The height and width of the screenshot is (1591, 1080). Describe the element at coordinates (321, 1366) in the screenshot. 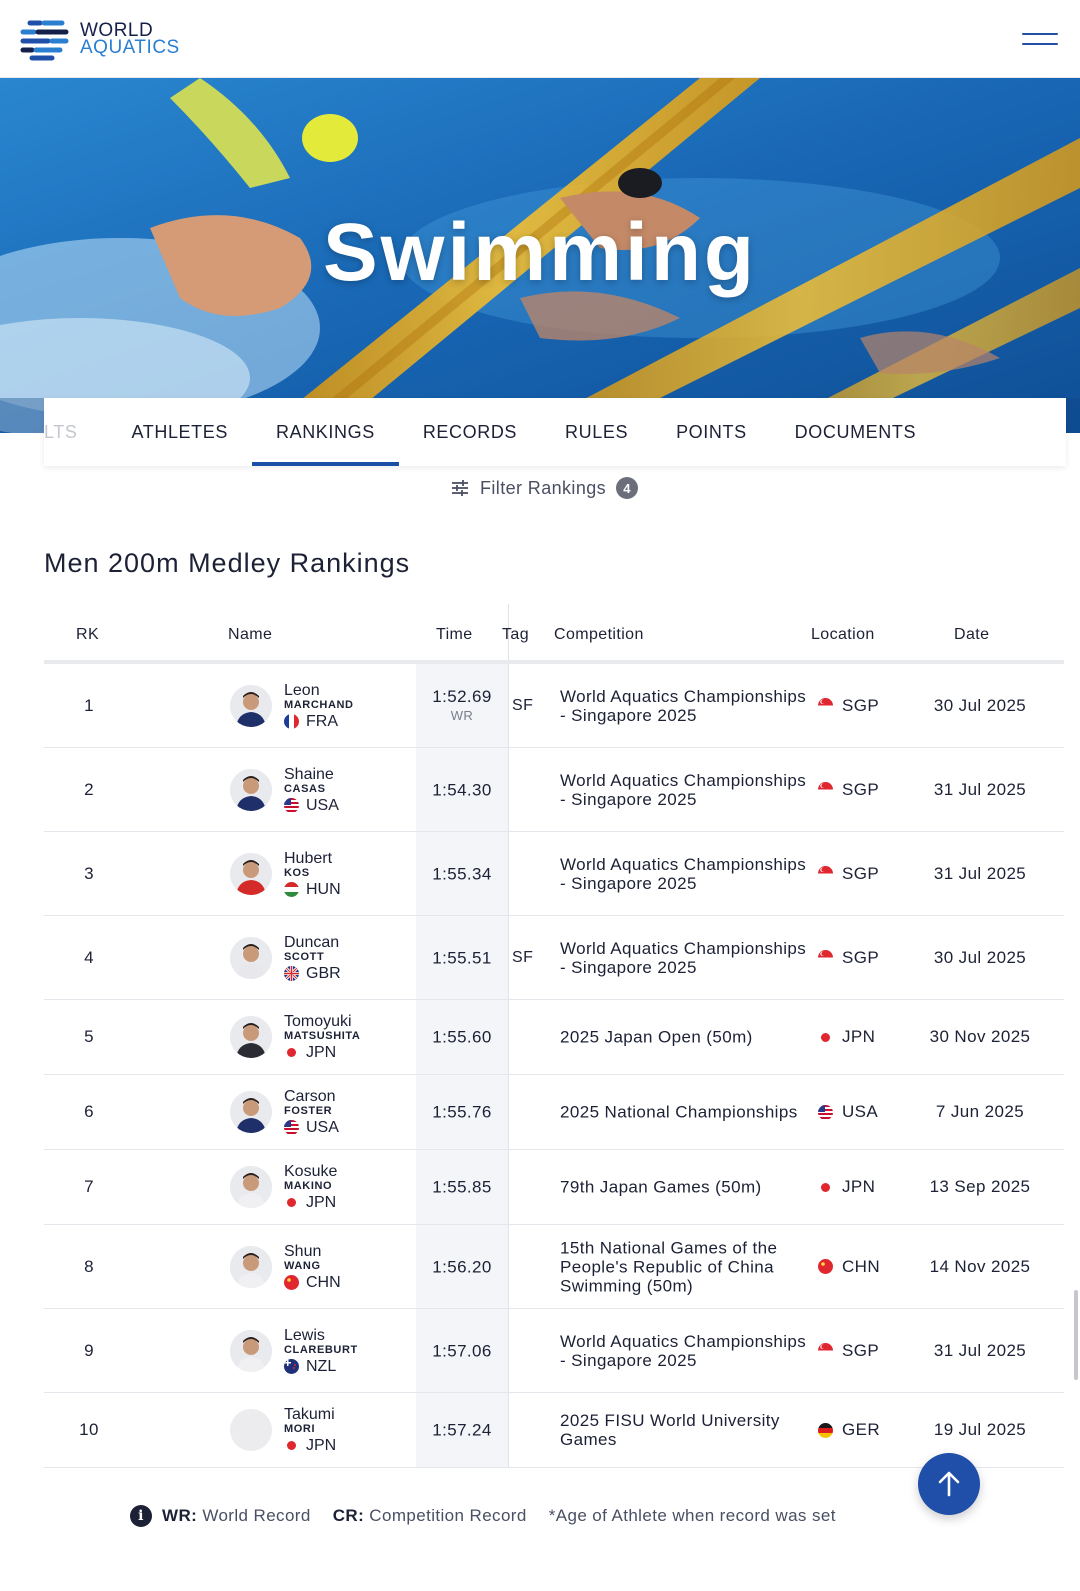

I see `athlete-nation: NZL` at that location.